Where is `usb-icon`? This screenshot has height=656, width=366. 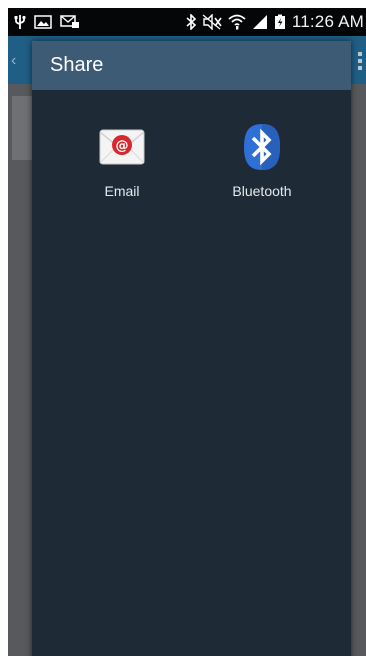 usb-icon is located at coordinates (20, 22).